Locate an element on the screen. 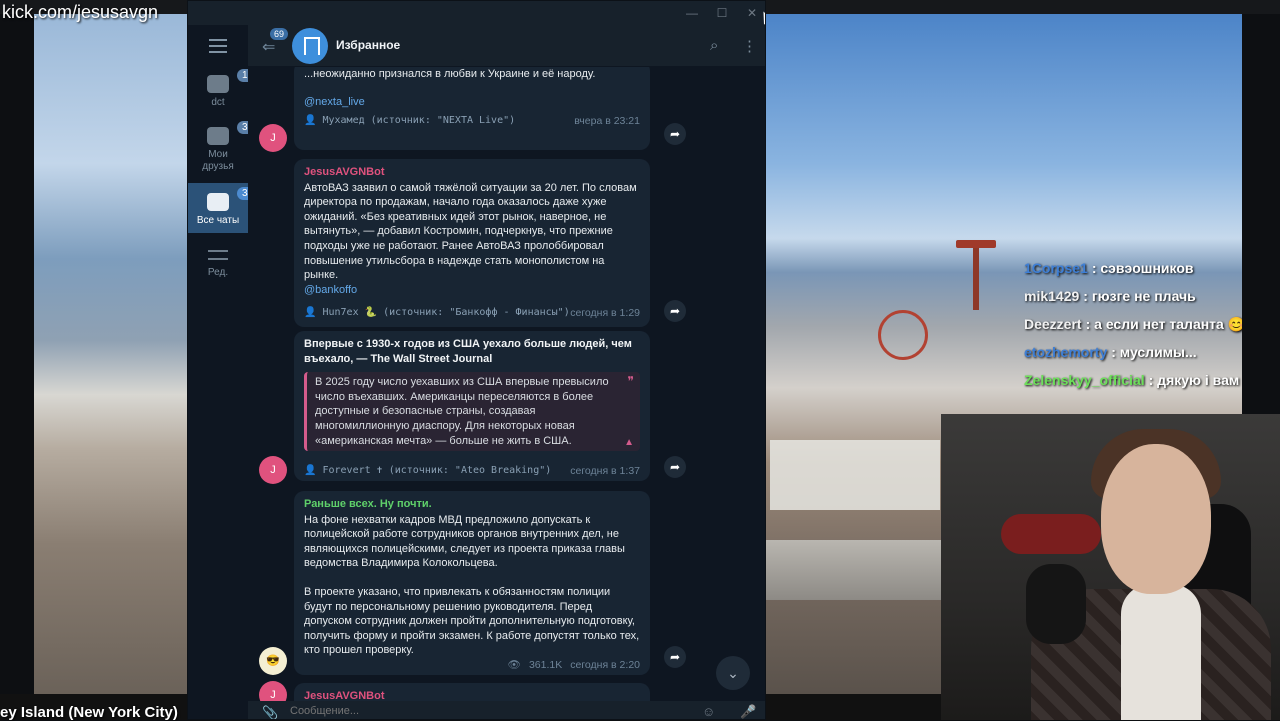  webcam-background-object is located at coordinates (1051, 534).